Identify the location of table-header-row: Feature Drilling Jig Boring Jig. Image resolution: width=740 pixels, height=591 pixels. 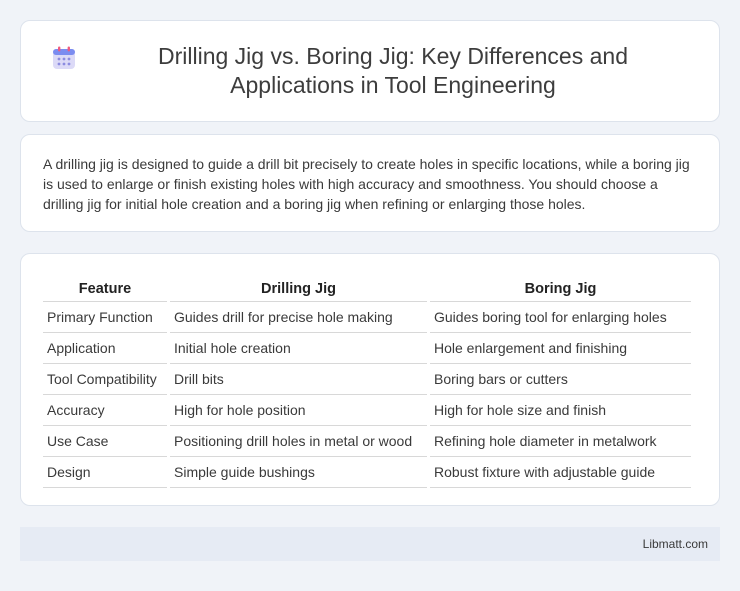
(367, 289).